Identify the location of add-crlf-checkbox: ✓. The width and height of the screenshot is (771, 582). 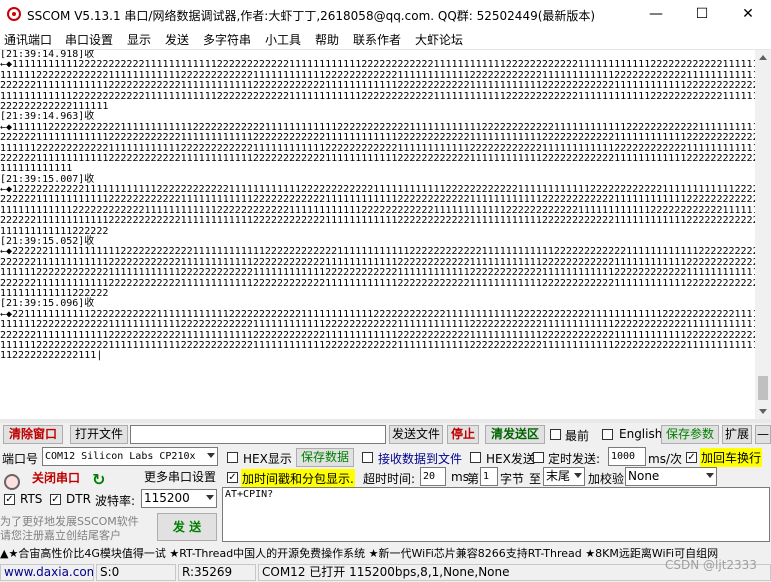
(691, 457).